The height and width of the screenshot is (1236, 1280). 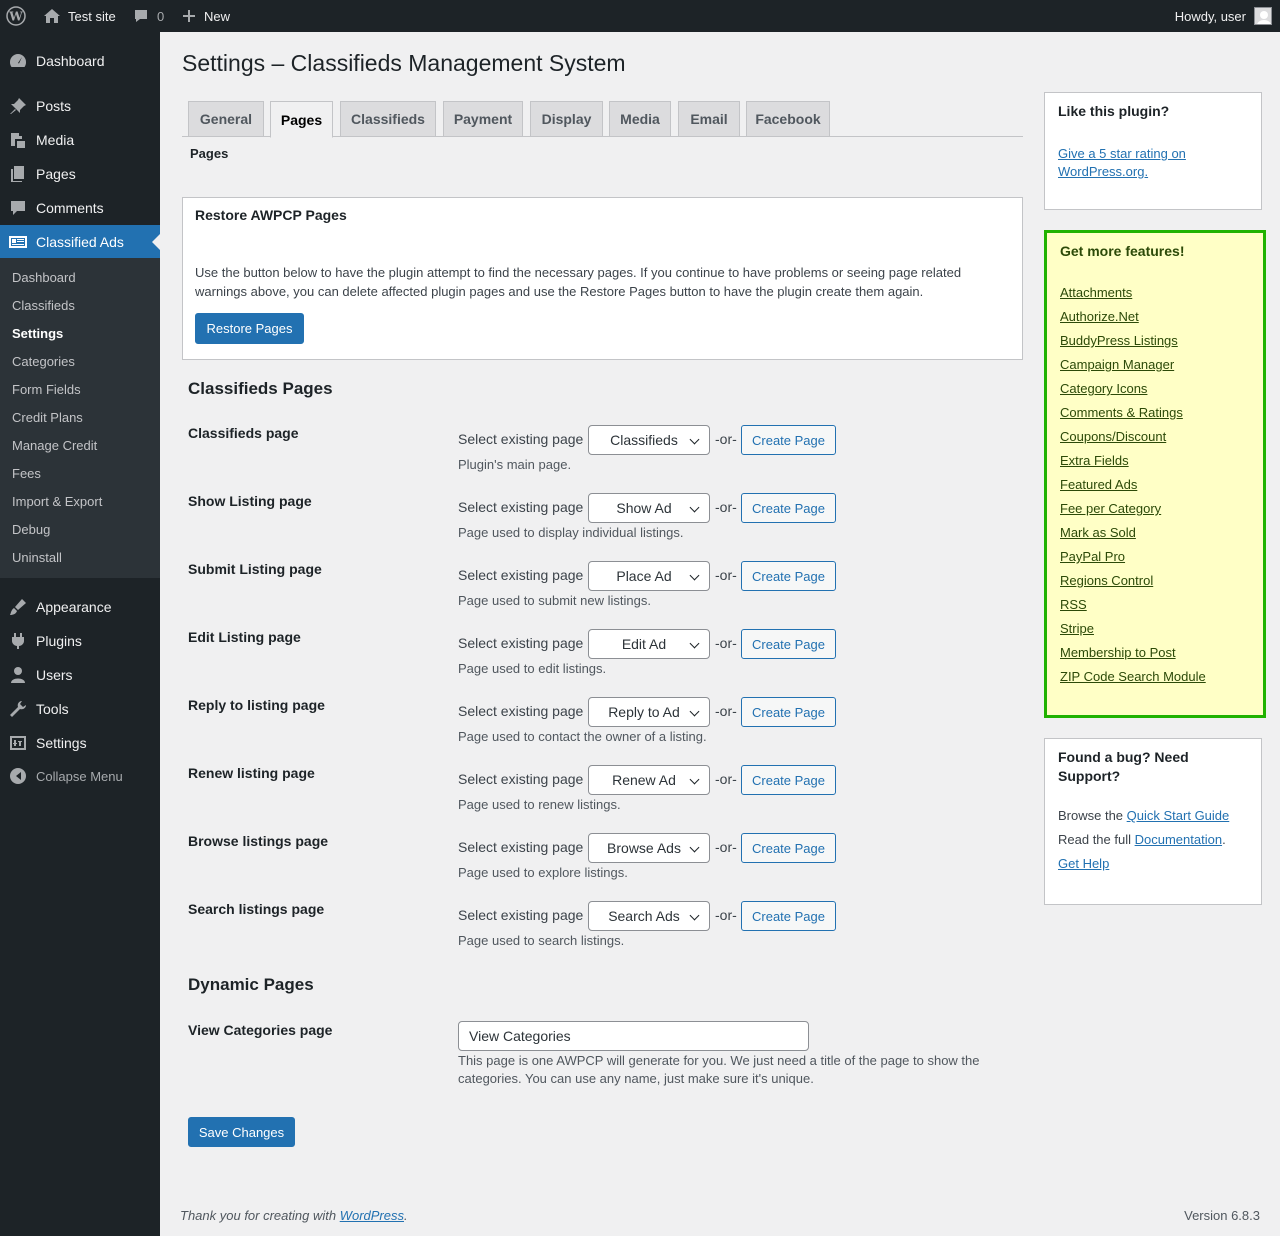 I want to click on feature-link: Attachments, so click(x=1096, y=292).